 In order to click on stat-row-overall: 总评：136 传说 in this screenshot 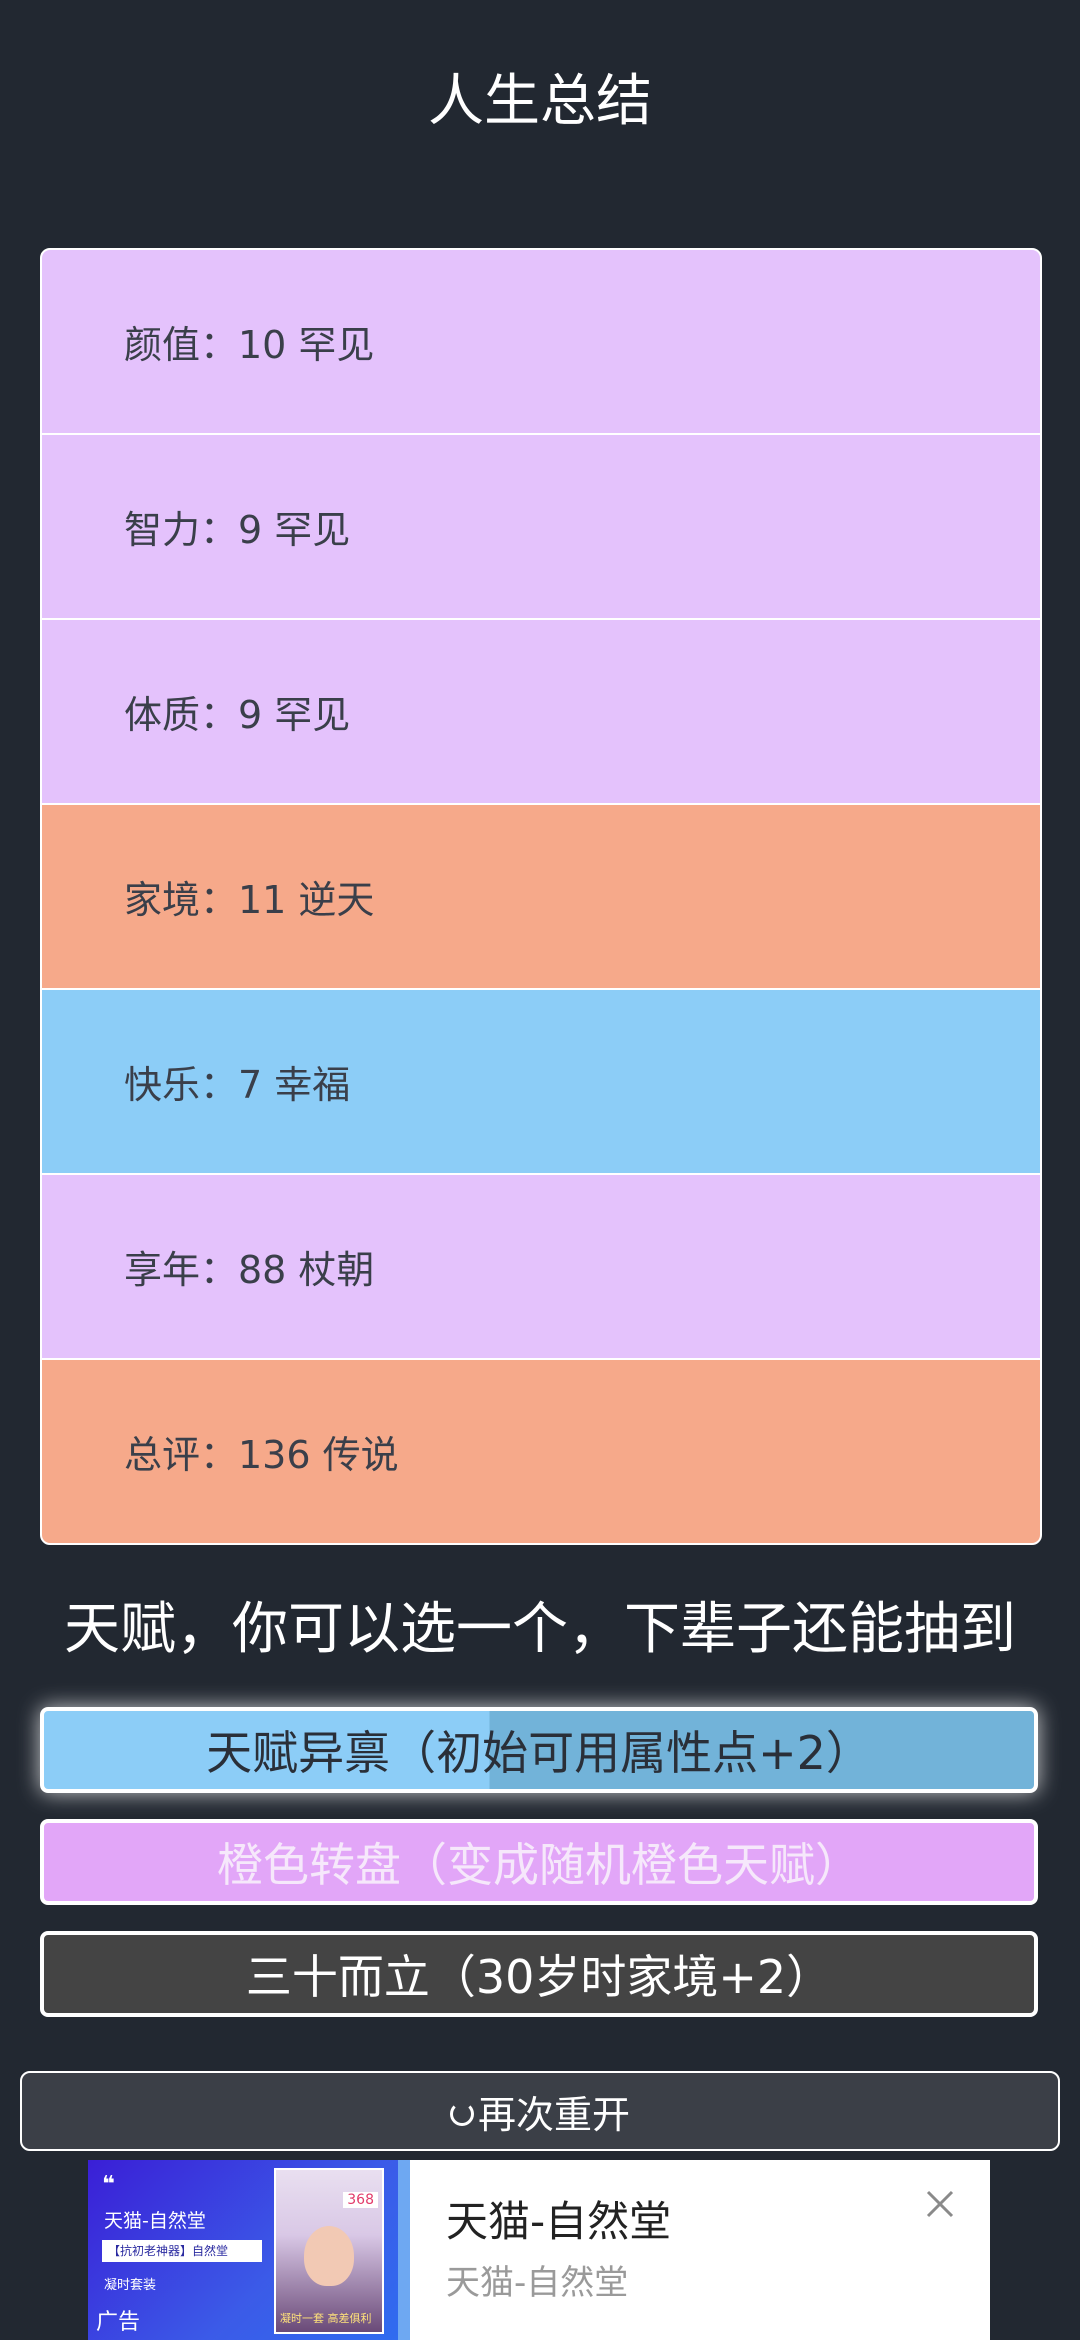, I will do `click(541, 1451)`.